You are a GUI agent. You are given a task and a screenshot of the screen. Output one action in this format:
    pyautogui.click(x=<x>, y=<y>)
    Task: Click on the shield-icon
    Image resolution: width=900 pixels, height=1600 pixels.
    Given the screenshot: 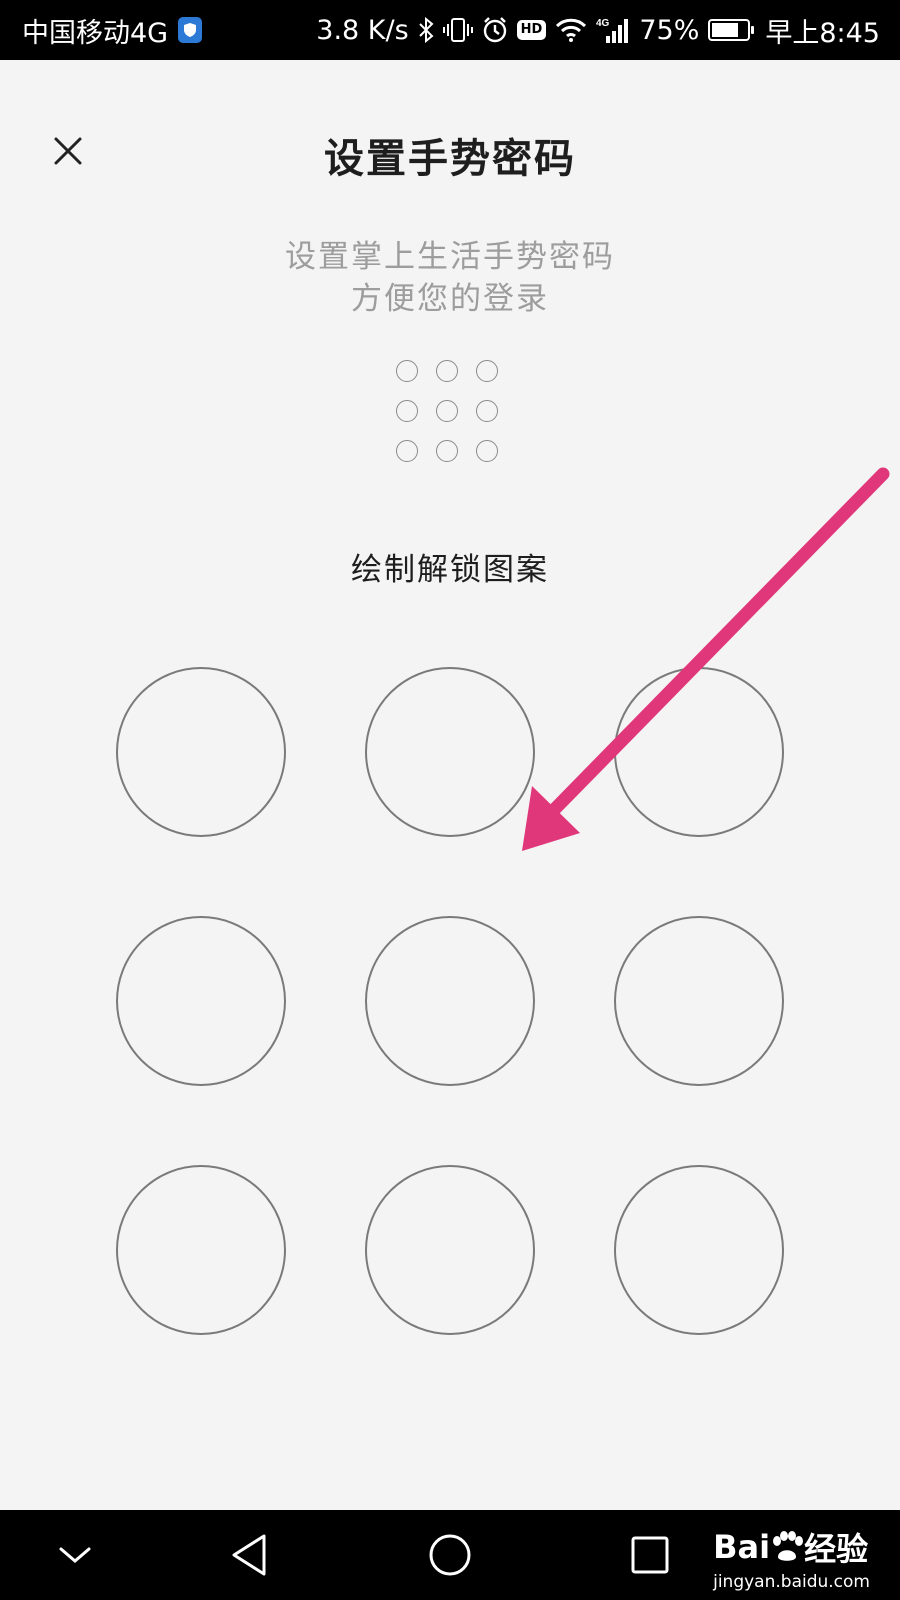 What is the action you would take?
    pyautogui.click(x=190, y=30)
    